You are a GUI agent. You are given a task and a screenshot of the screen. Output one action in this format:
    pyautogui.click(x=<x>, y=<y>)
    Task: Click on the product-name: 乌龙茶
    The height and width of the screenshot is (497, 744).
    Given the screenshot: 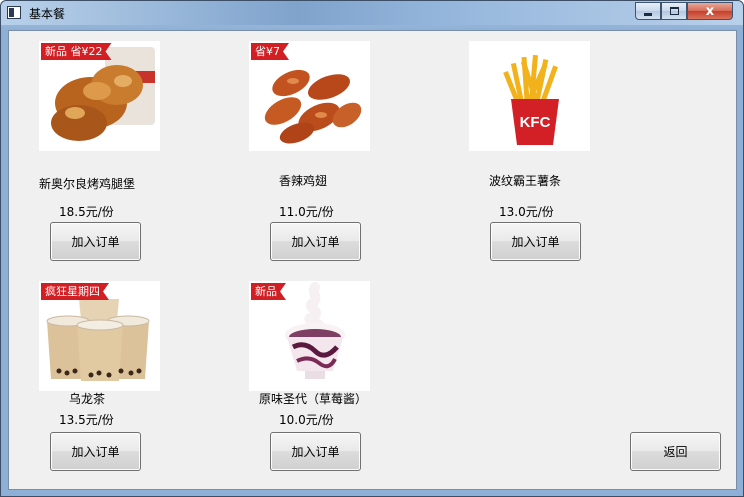 What is the action you would take?
    pyautogui.click(x=87, y=399)
    